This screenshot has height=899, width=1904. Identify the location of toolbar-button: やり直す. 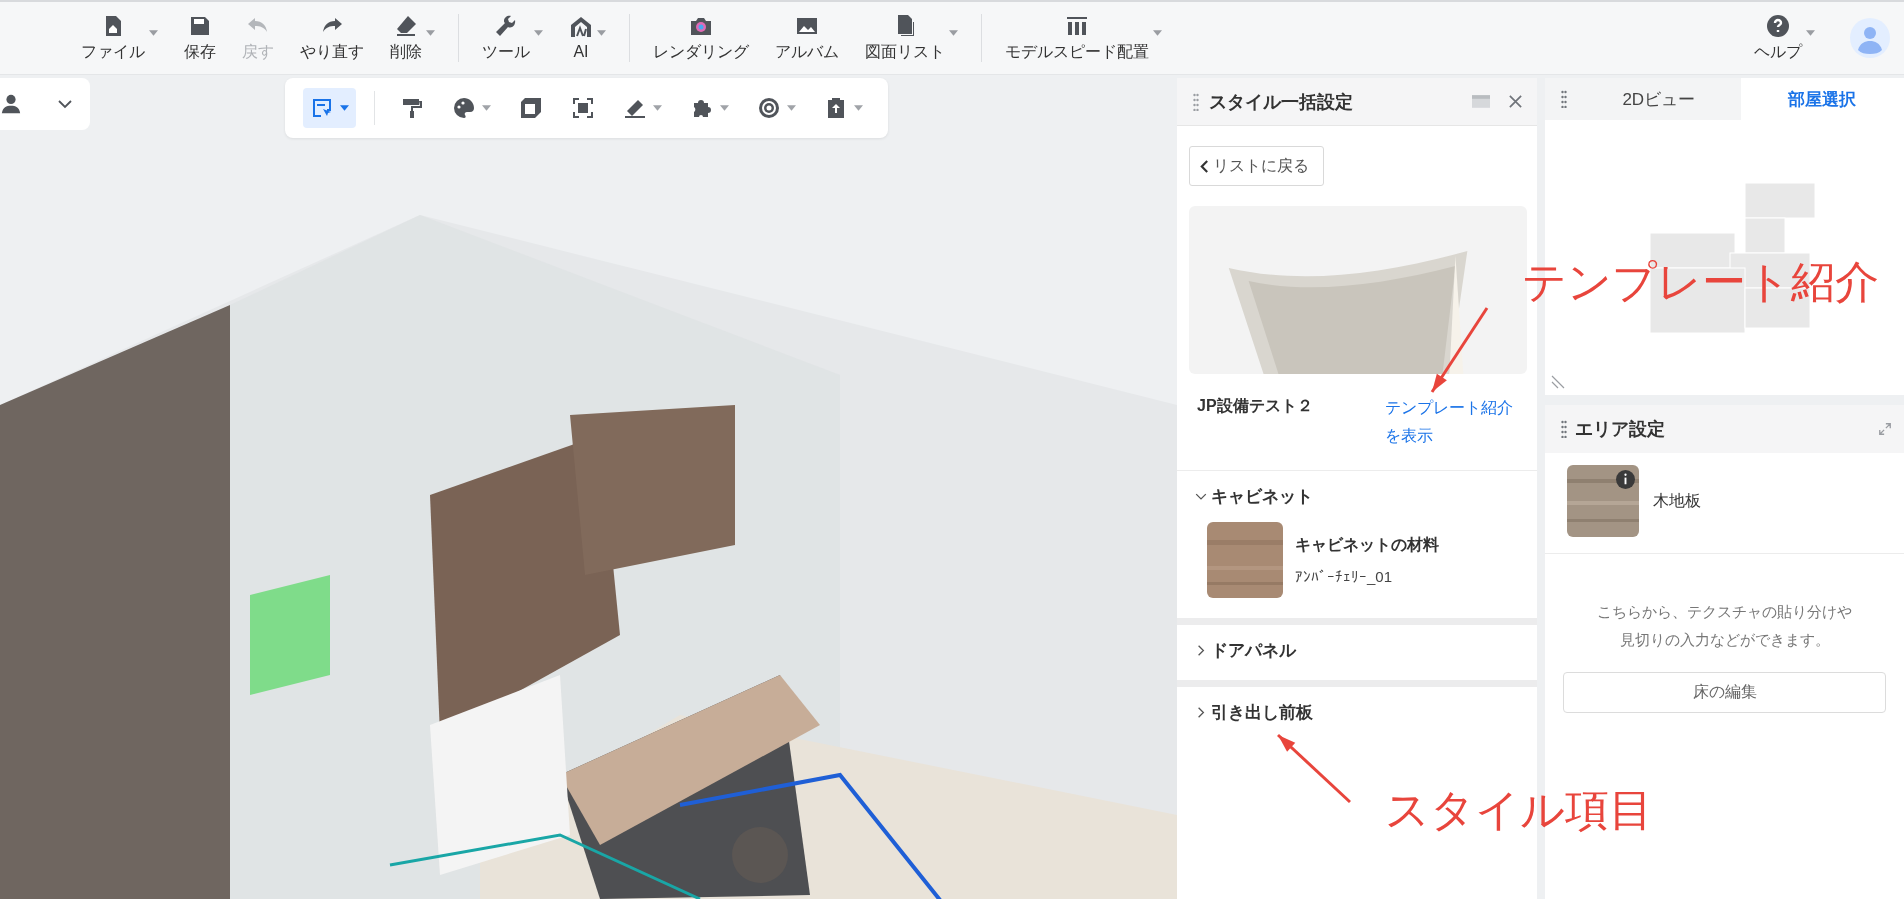
(332, 38).